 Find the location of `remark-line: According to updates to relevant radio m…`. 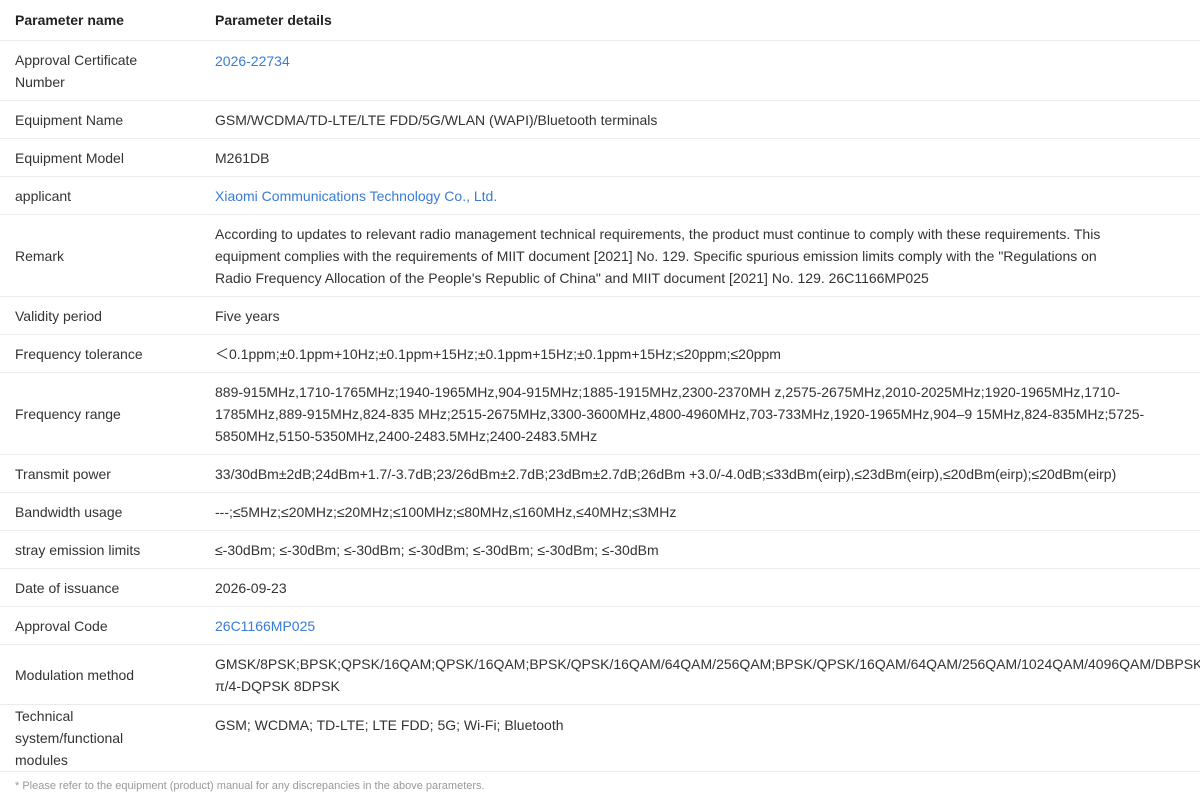

remark-line: According to updates to relevant radio m… is located at coordinates (658, 233).